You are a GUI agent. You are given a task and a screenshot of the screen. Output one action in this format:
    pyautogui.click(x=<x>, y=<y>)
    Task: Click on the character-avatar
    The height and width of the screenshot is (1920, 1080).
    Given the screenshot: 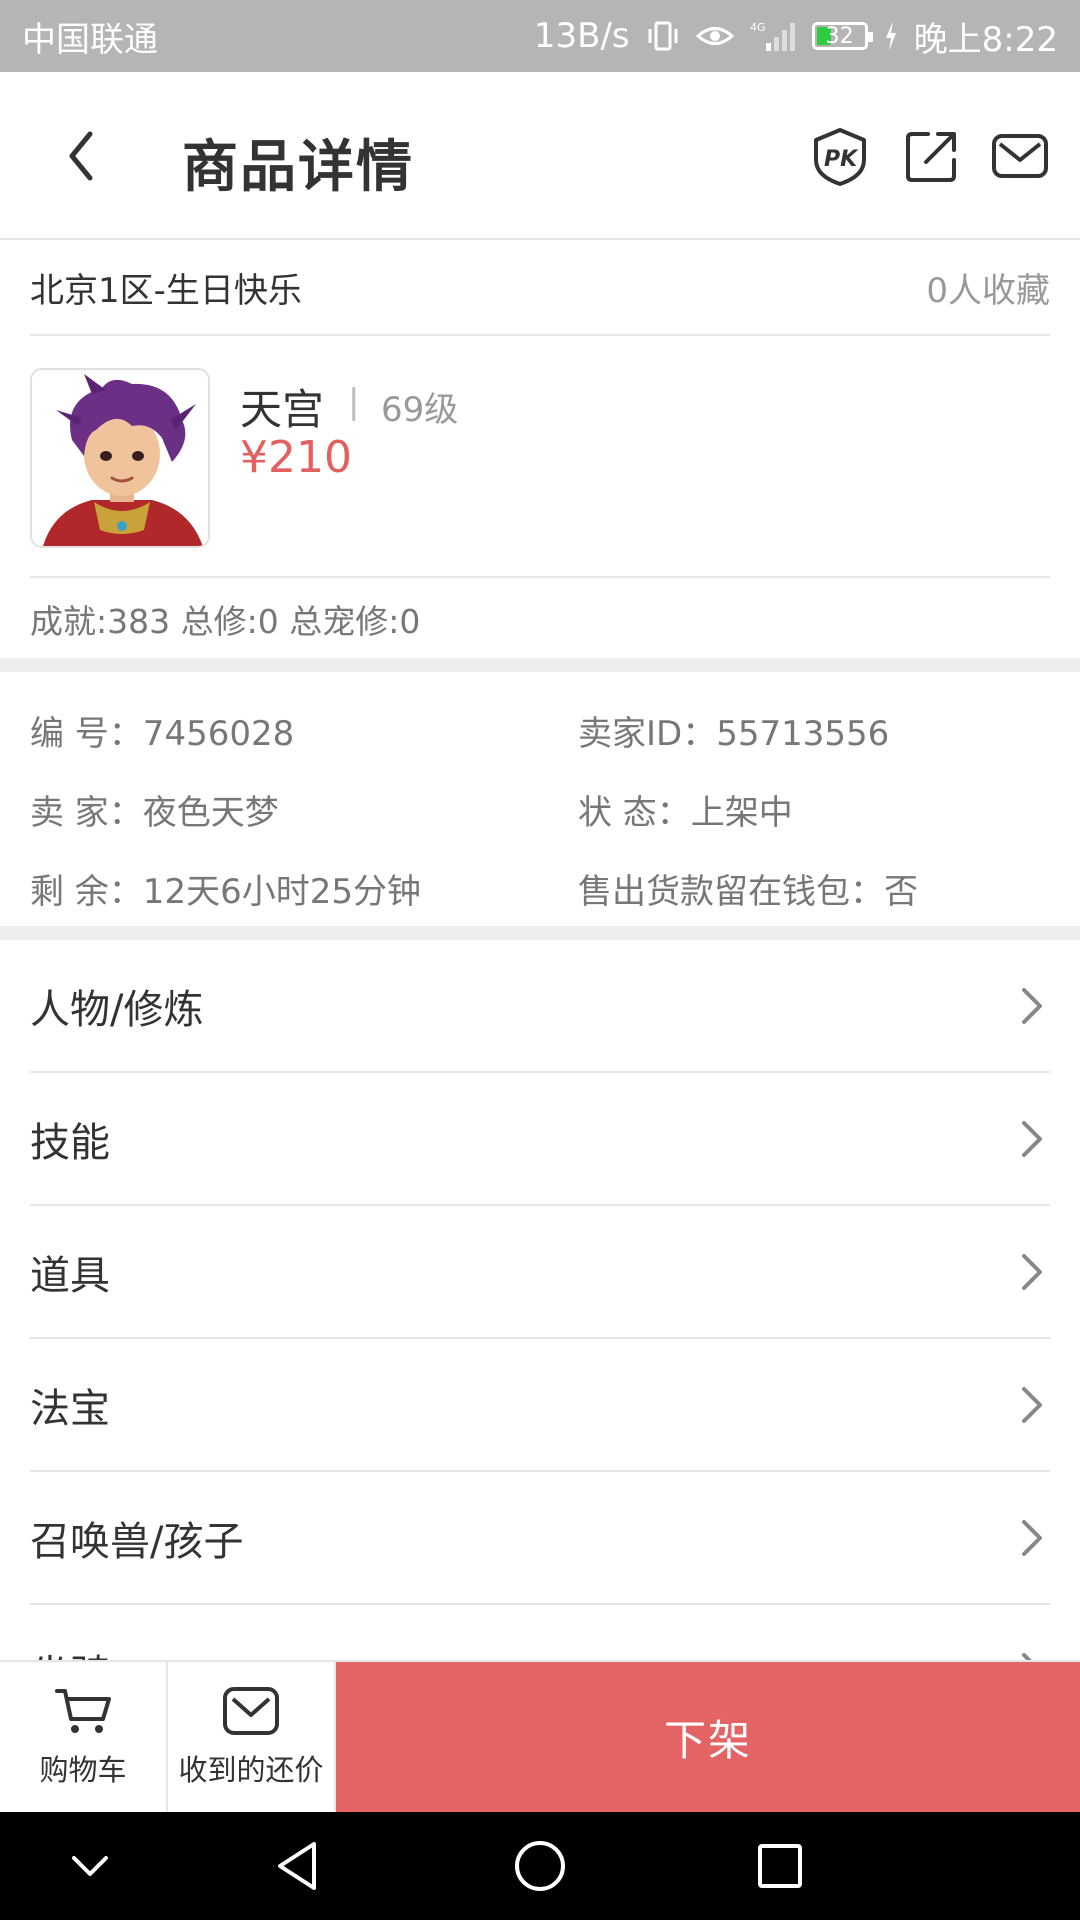 What is the action you would take?
    pyautogui.click(x=120, y=458)
    